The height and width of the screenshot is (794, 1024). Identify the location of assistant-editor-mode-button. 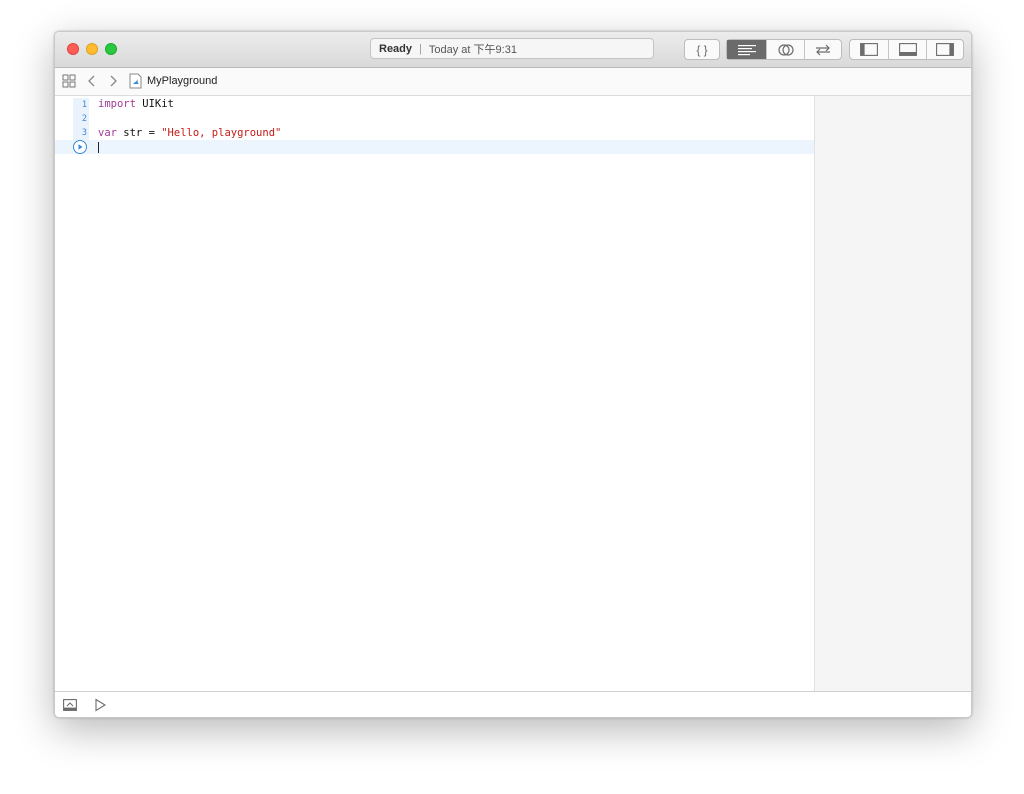
(785, 49).